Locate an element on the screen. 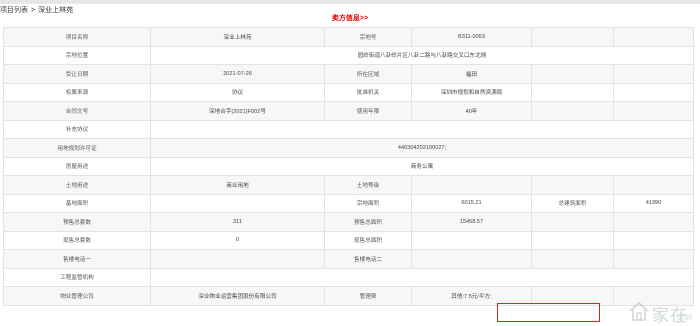 This screenshot has height=326, width=700. field-label: 权属来源 is located at coordinates (77, 92).